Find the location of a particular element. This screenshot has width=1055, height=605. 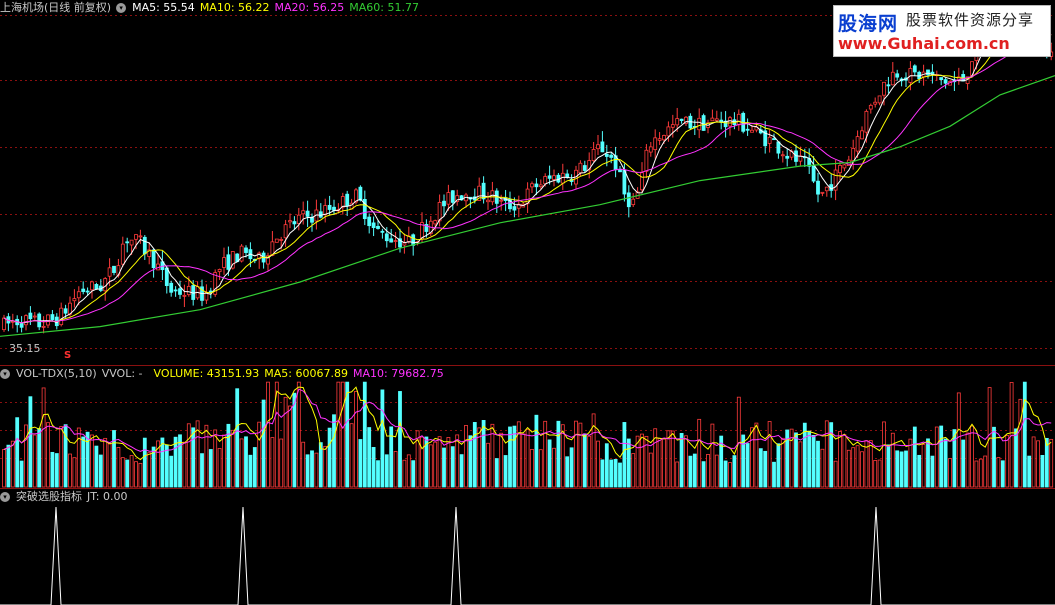

vol-title: VOL-TDX(5,10) is located at coordinates (56, 373).